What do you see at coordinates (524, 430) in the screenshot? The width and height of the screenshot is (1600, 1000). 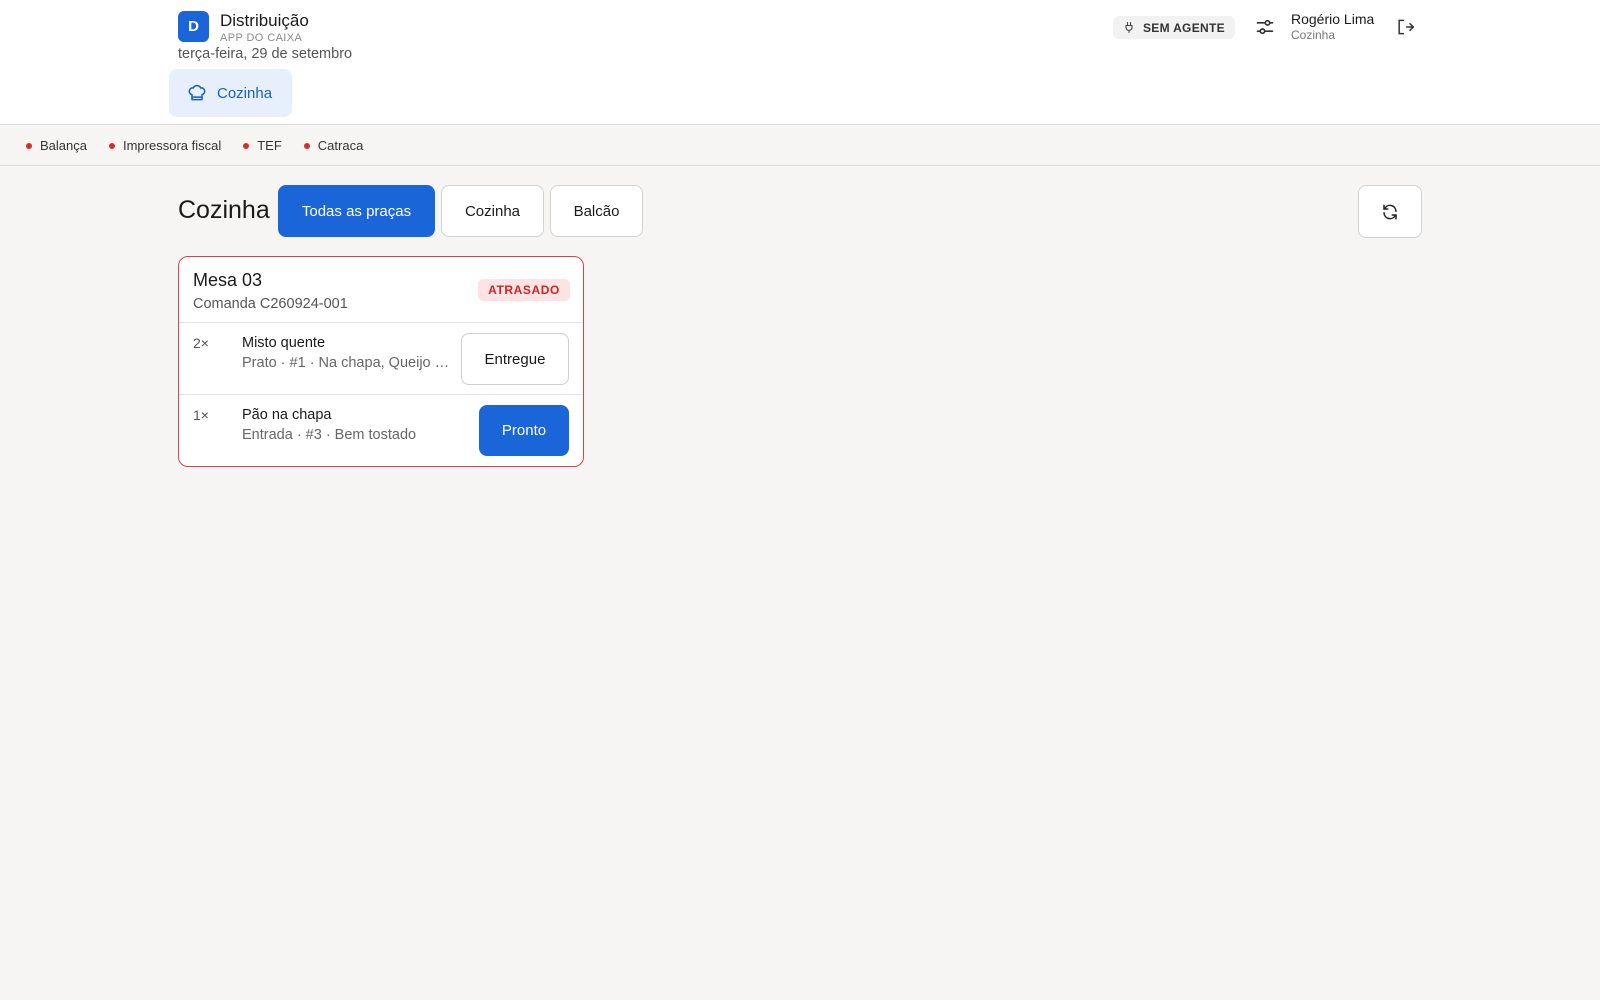 I see `mark-ready-button: Pronto` at bounding box center [524, 430].